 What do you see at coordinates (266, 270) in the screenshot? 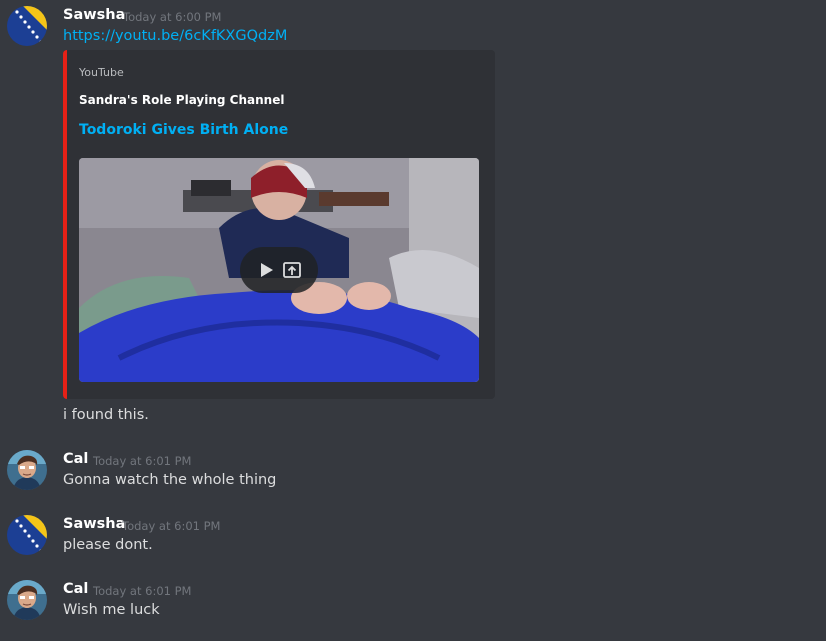
I see `play-icon` at bounding box center [266, 270].